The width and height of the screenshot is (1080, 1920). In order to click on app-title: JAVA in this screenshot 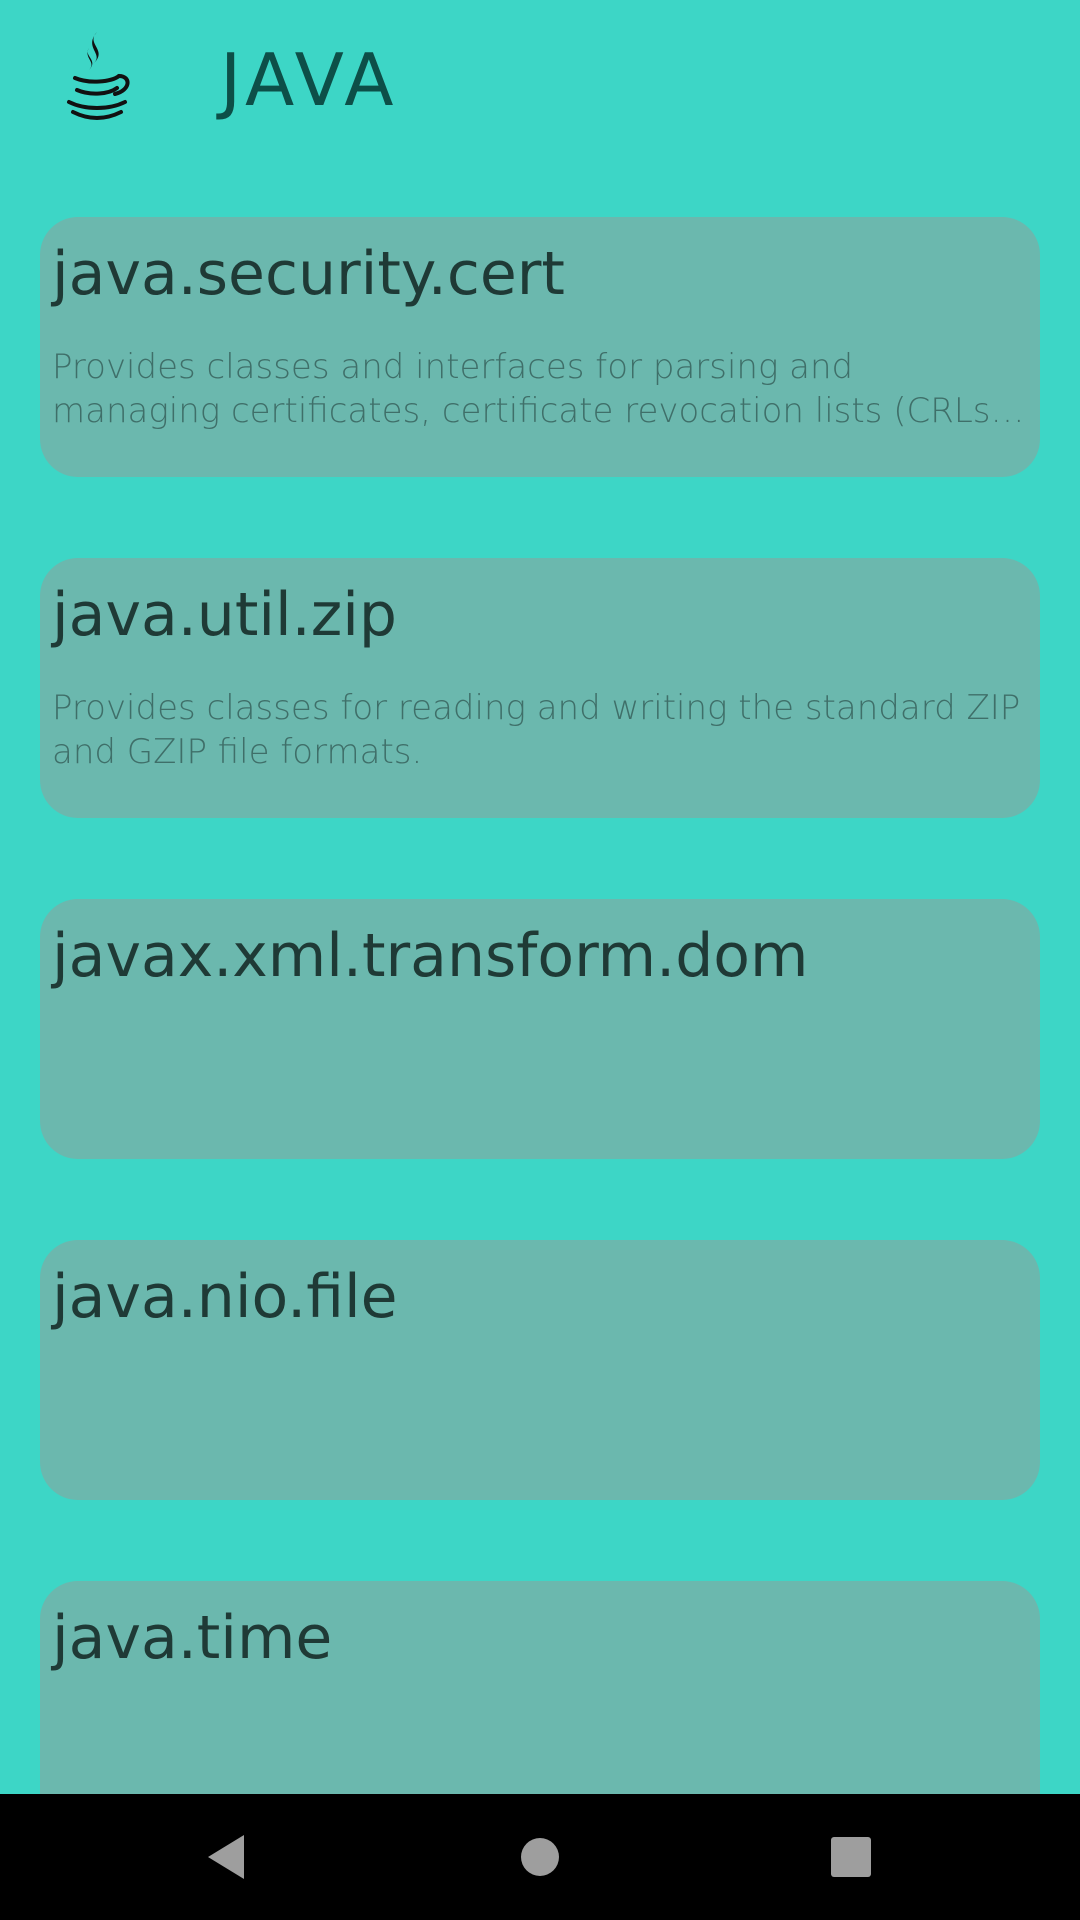, I will do `click(309, 80)`.